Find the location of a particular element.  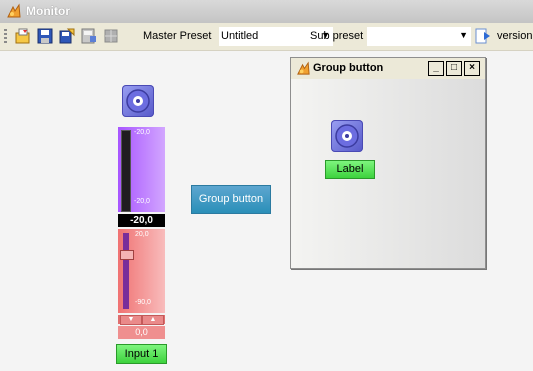

save-icon is located at coordinates (45, 36).